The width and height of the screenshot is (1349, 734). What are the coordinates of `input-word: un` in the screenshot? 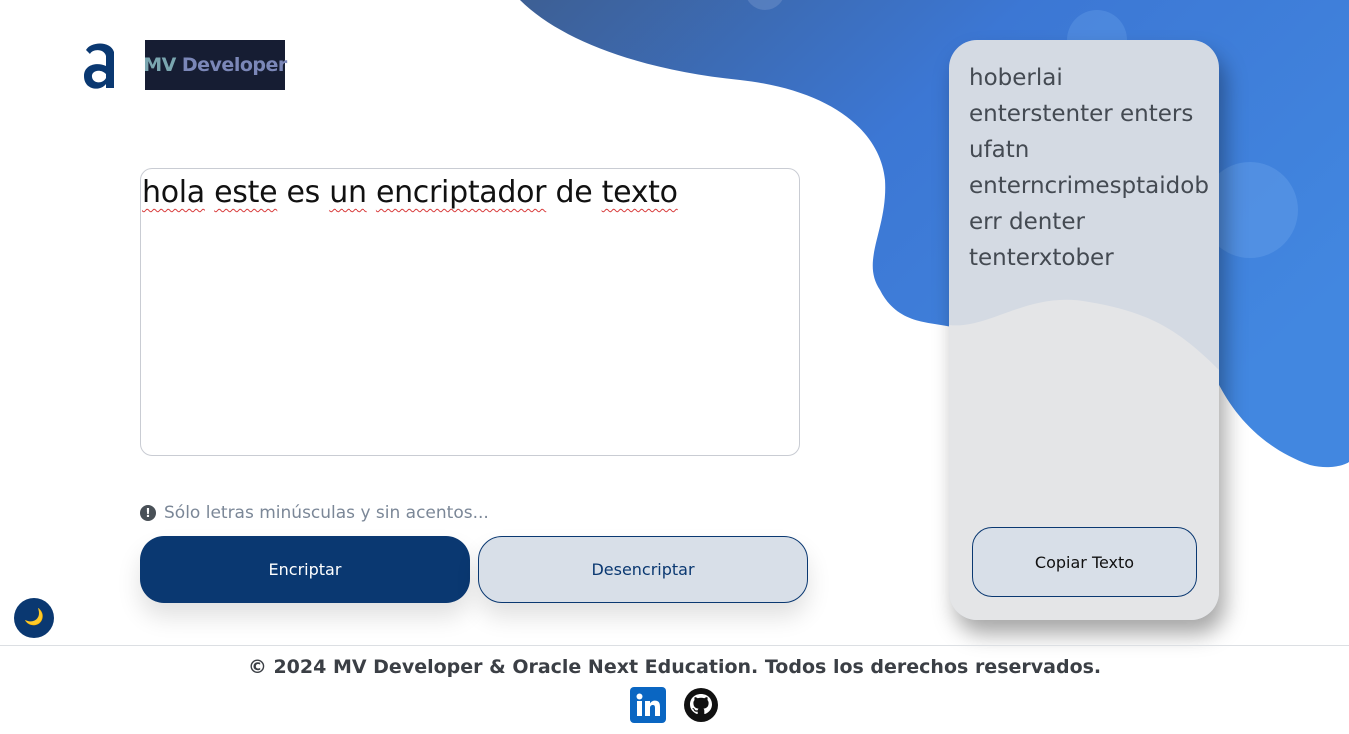 It's located at (348, 192).